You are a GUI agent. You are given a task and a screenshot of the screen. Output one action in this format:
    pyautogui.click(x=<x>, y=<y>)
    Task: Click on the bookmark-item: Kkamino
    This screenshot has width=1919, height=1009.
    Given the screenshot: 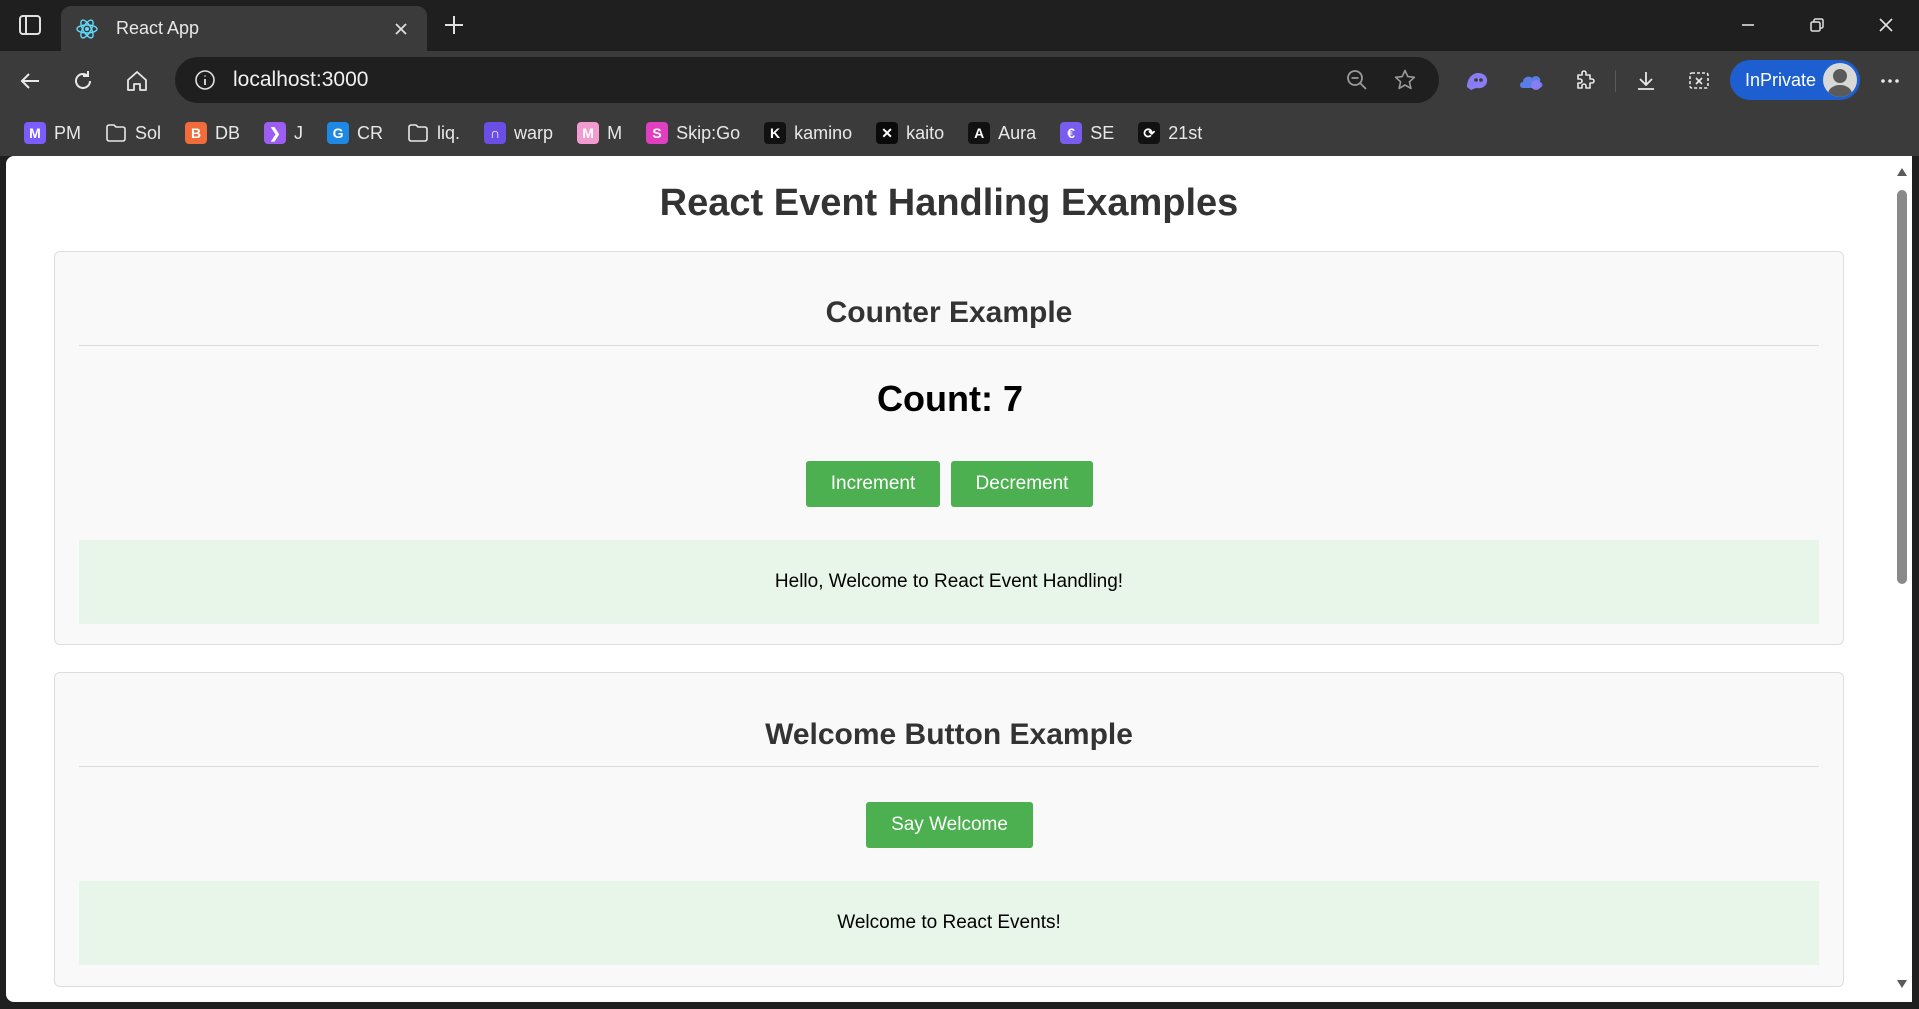 What is the action you would take?
    pyautogui.click(x=808, y=133)
    